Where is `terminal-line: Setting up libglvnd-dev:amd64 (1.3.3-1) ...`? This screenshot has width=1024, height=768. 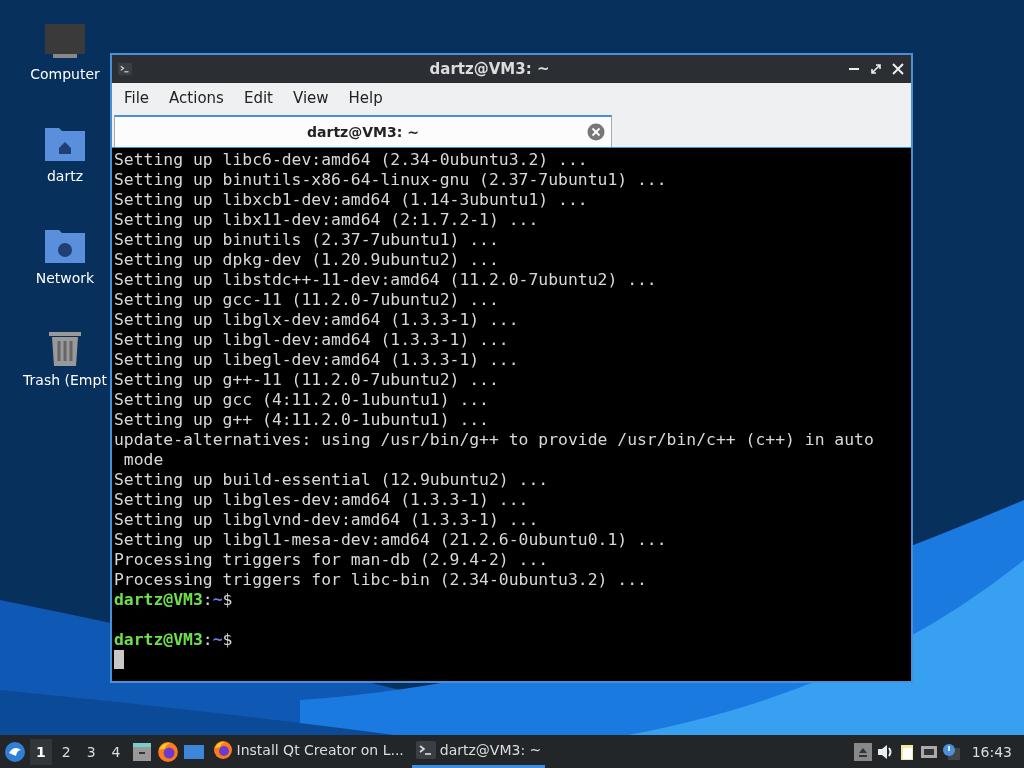
terminal-line: Setting up libglvnd-dev:amd64 (1.3.3-1) ... is located at coordinates (327, 520).